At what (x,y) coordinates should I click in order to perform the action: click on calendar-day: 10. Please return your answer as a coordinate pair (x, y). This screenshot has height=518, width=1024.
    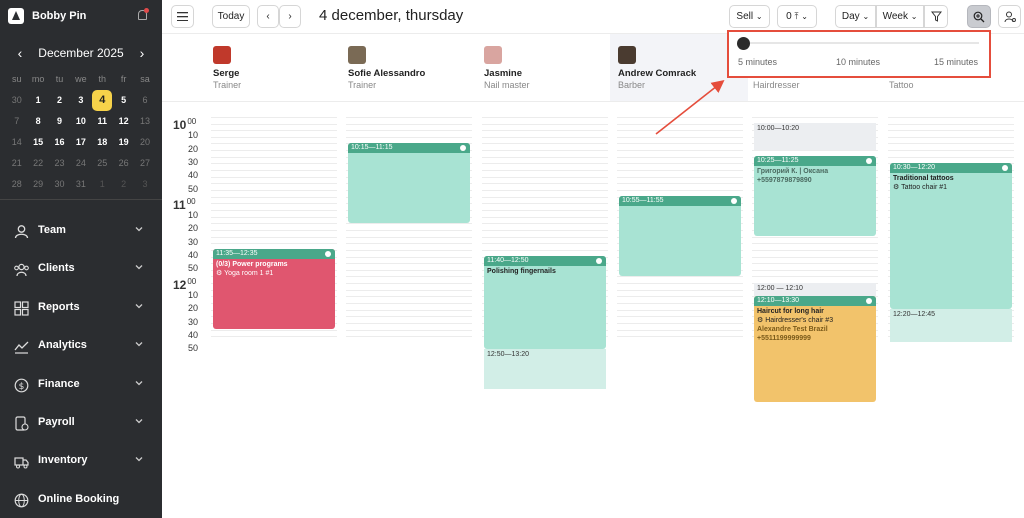
    Looking at the image, I should click on (80, 121).